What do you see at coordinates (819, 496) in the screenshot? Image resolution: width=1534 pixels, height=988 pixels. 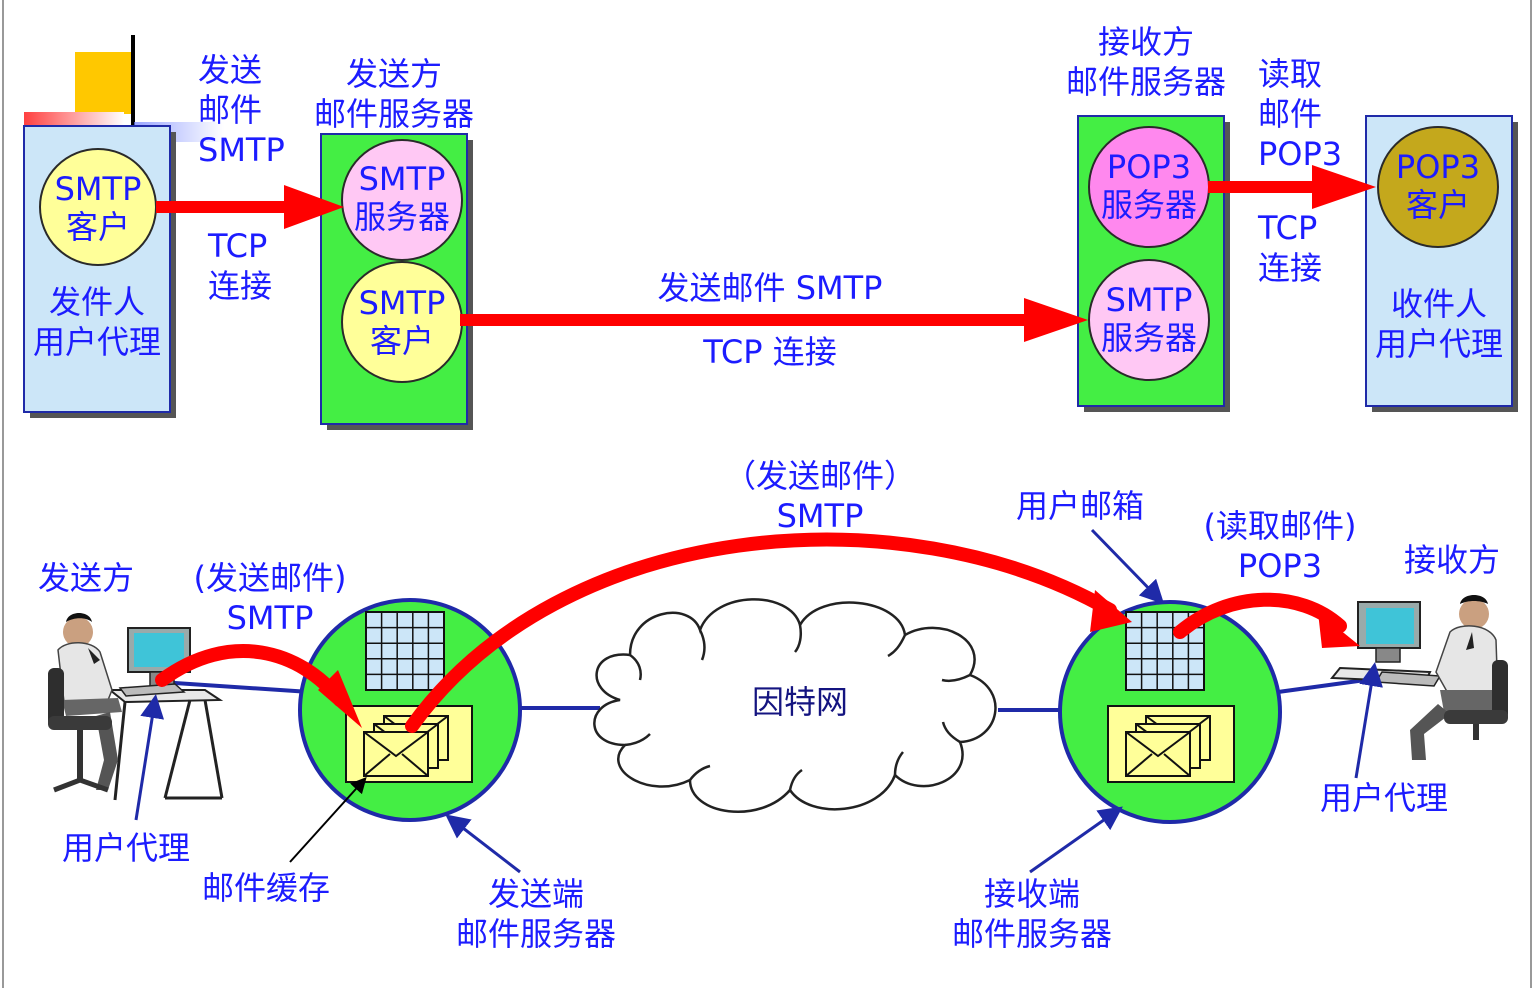 I see `send-mail-center-label: （发送邮件） SMTP` at bounding box center [819, 496].